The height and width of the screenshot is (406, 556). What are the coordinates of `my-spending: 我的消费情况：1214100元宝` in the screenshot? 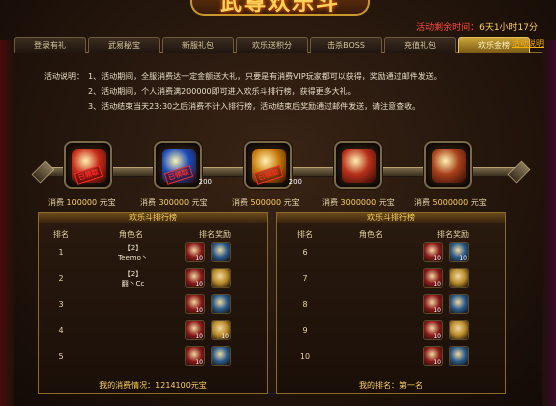 It's located at (153, 385).